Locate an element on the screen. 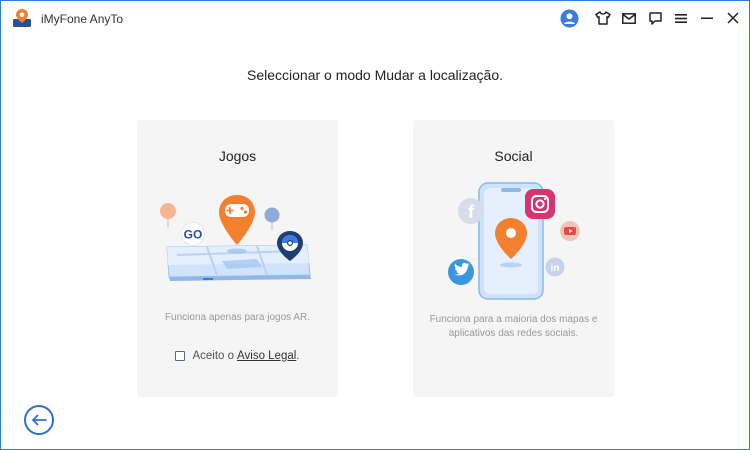 The width and height of the screenshot is (750, 450). title-bar: iMyFone AnyTo is located at coordinates (375, 18).